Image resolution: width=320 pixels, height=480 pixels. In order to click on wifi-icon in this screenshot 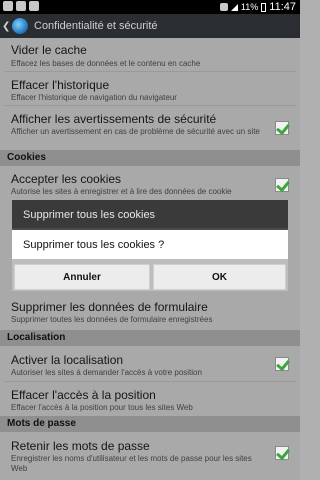, I will do `click(223, 7)`.